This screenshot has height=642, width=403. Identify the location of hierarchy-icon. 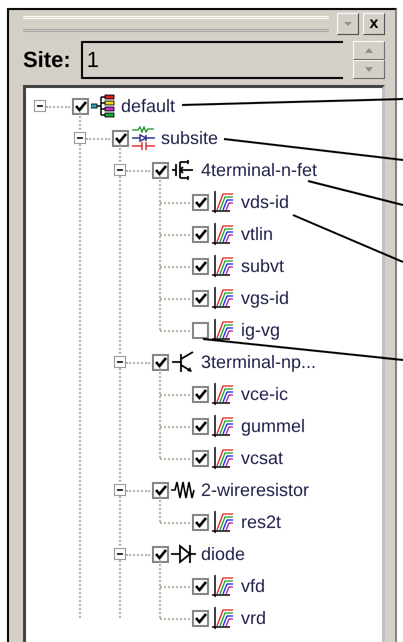
(104, 106).